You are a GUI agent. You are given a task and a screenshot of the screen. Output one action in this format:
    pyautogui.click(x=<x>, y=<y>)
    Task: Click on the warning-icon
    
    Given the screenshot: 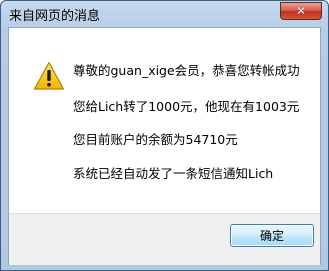 What is the action you would take?
    pyautogui.click(x=49, y=75)
    